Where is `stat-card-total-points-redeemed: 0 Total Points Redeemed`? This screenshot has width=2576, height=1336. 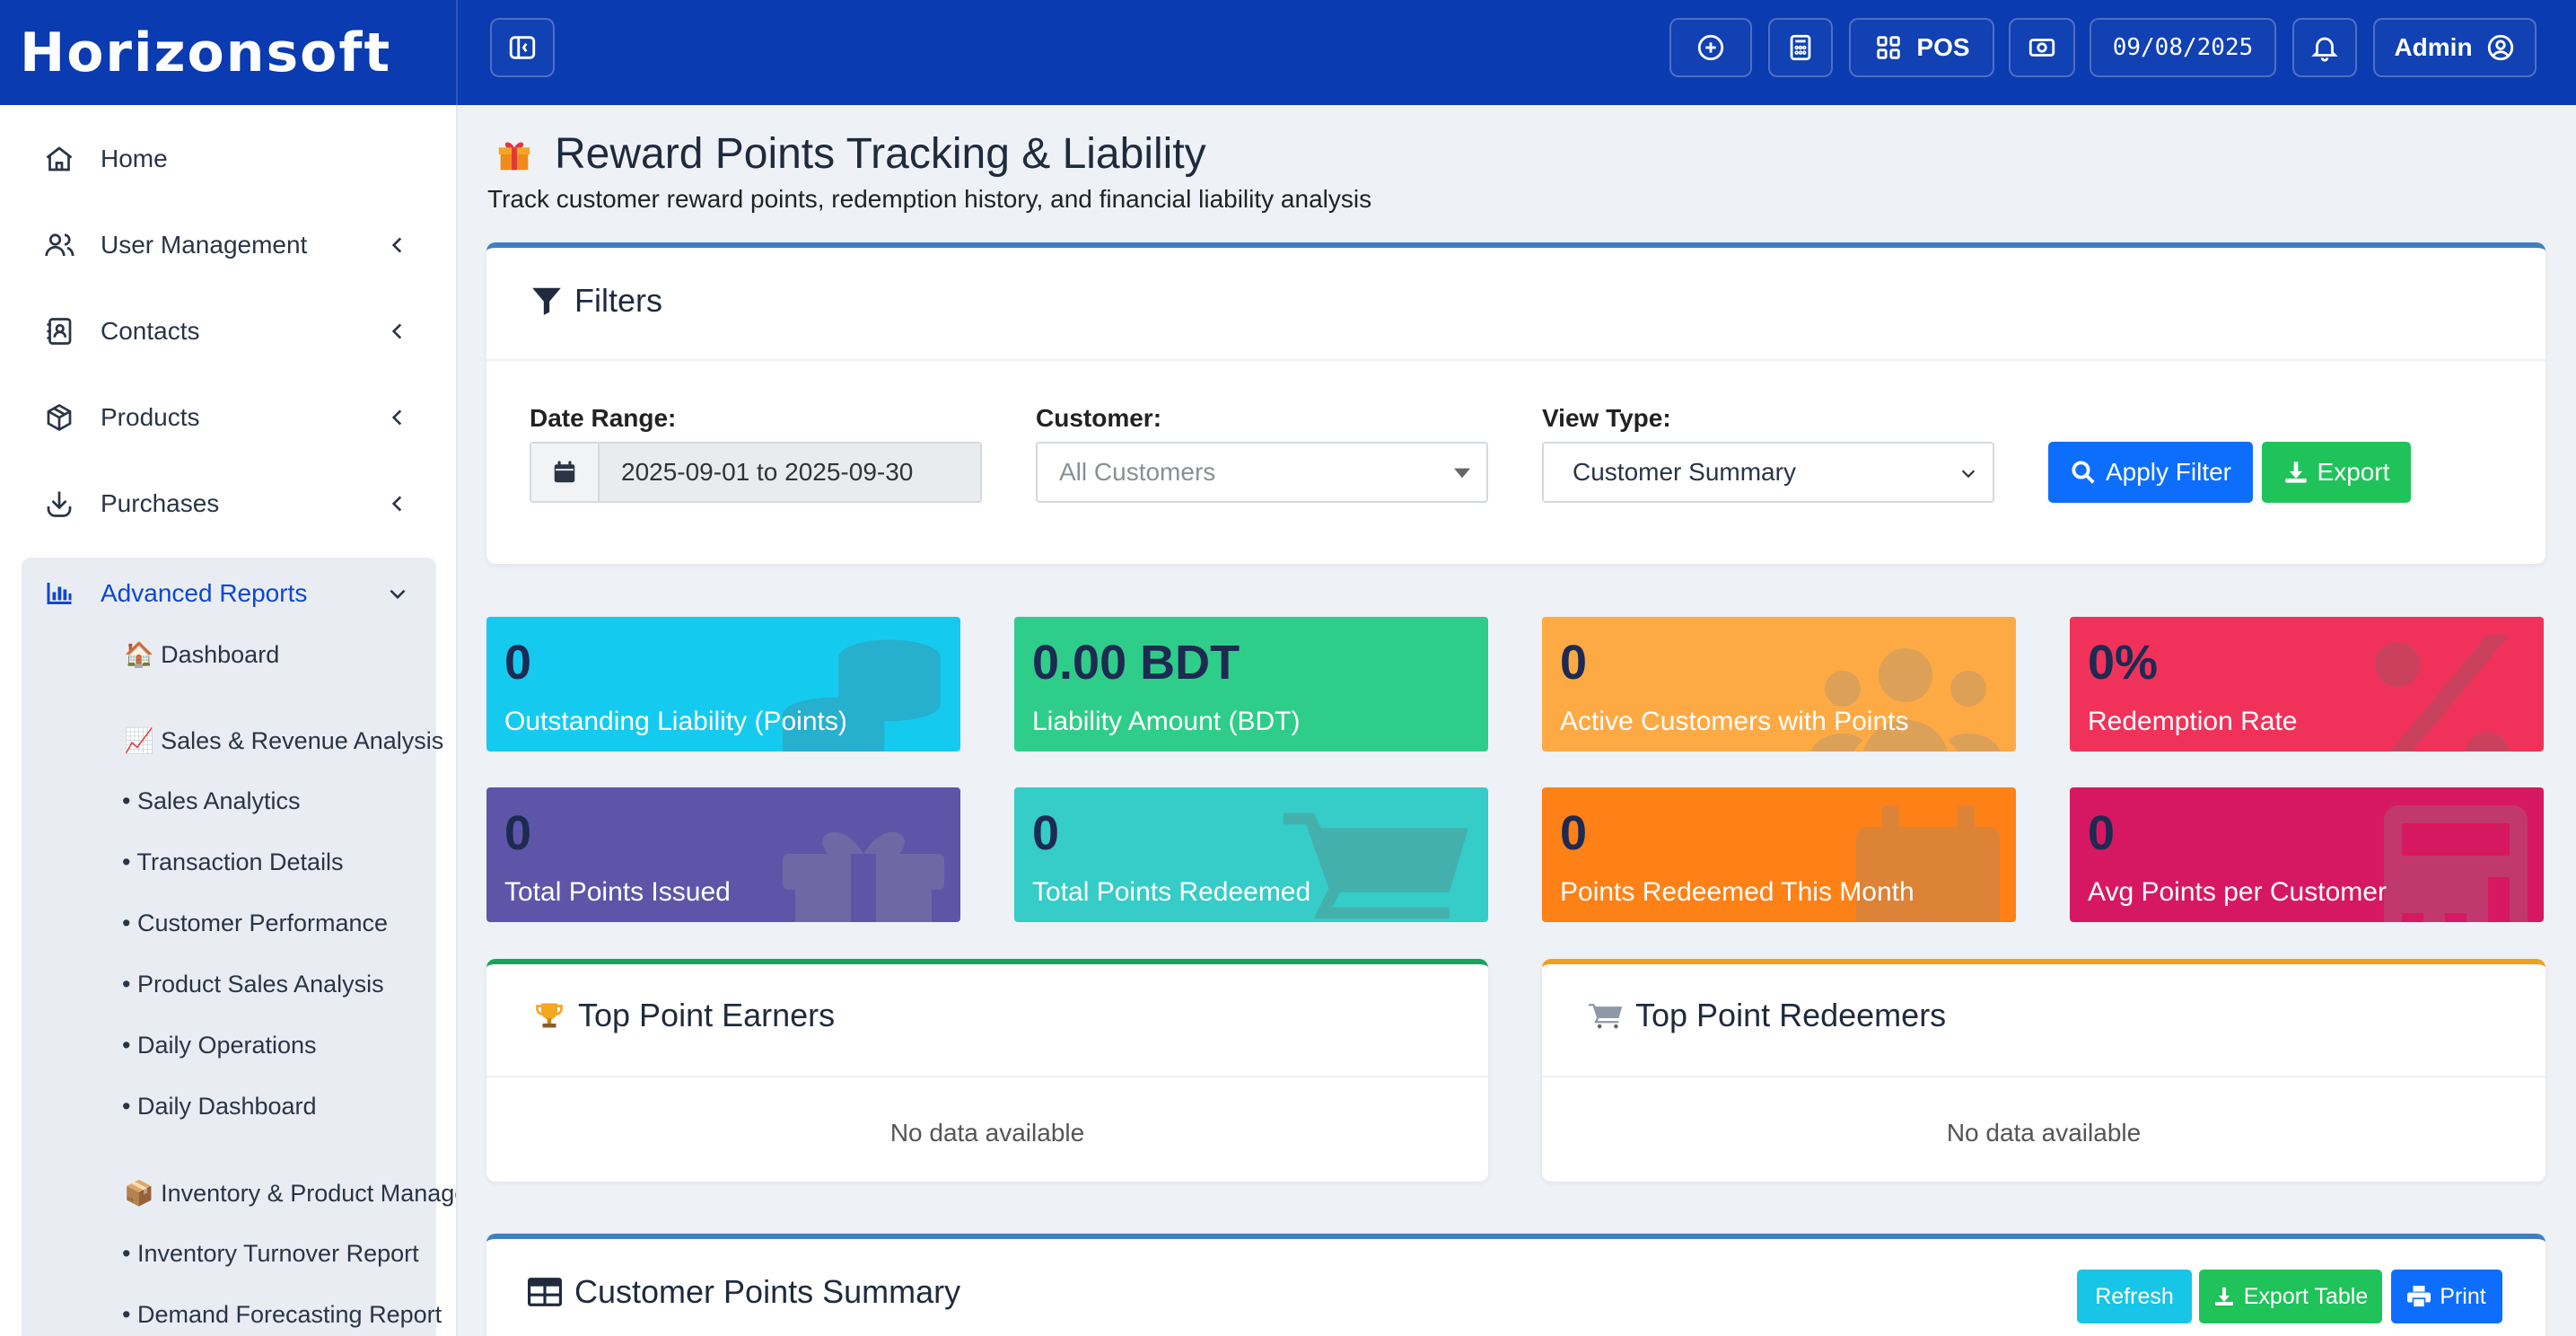 stat-card-total-points-redeemed: 0 Total Points Redeemed is located at coordinates (1251, 854).